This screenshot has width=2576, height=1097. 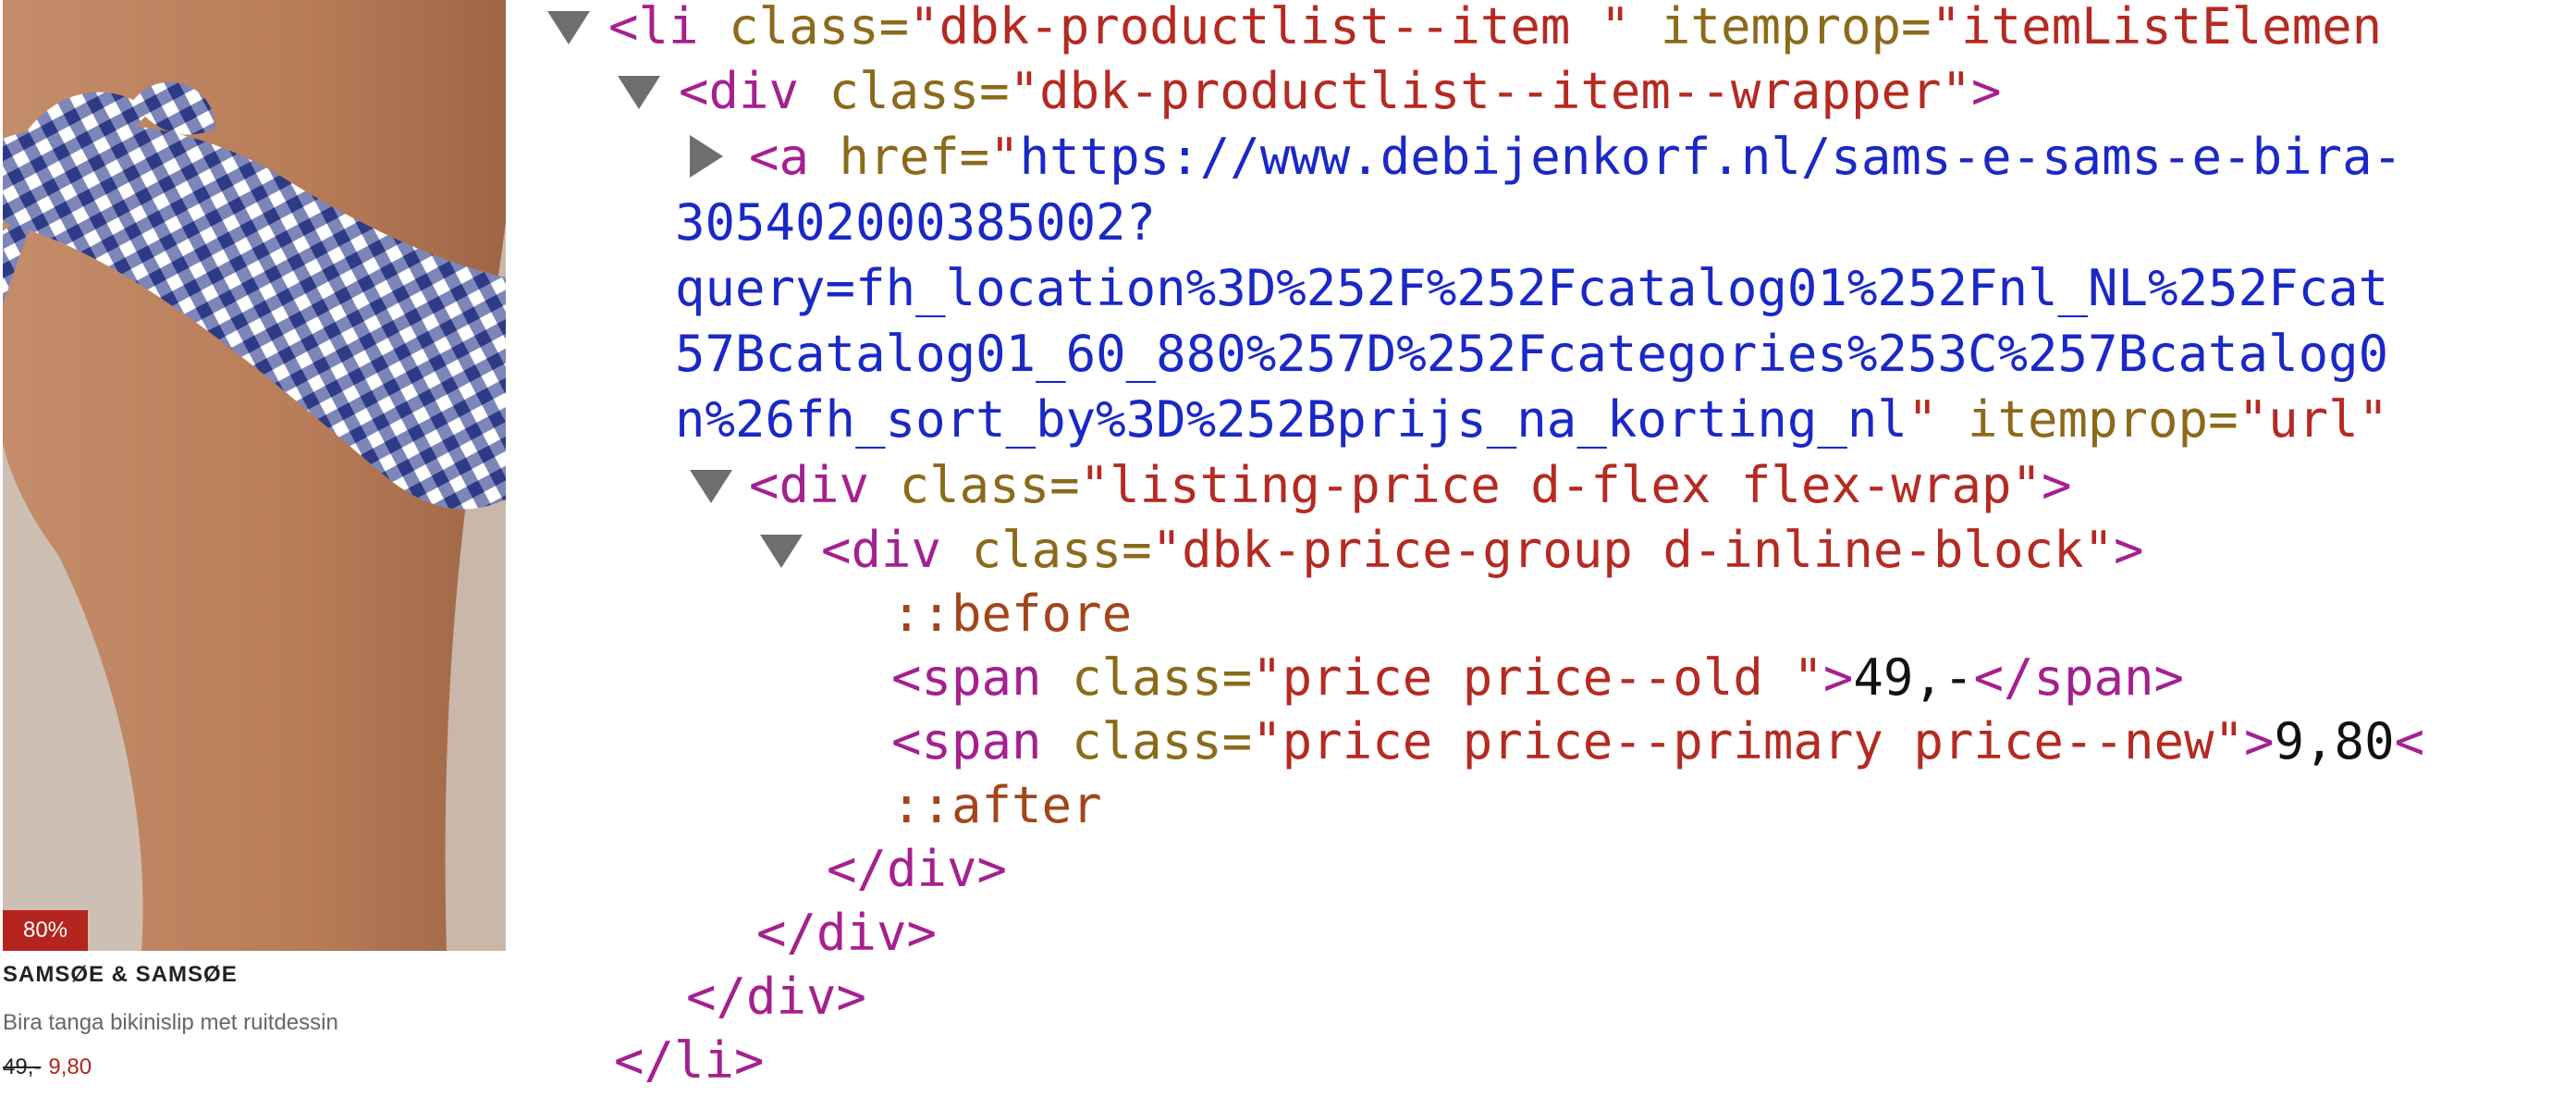 I want to click on price-old: 49,-, so click(x=23, y=1066).